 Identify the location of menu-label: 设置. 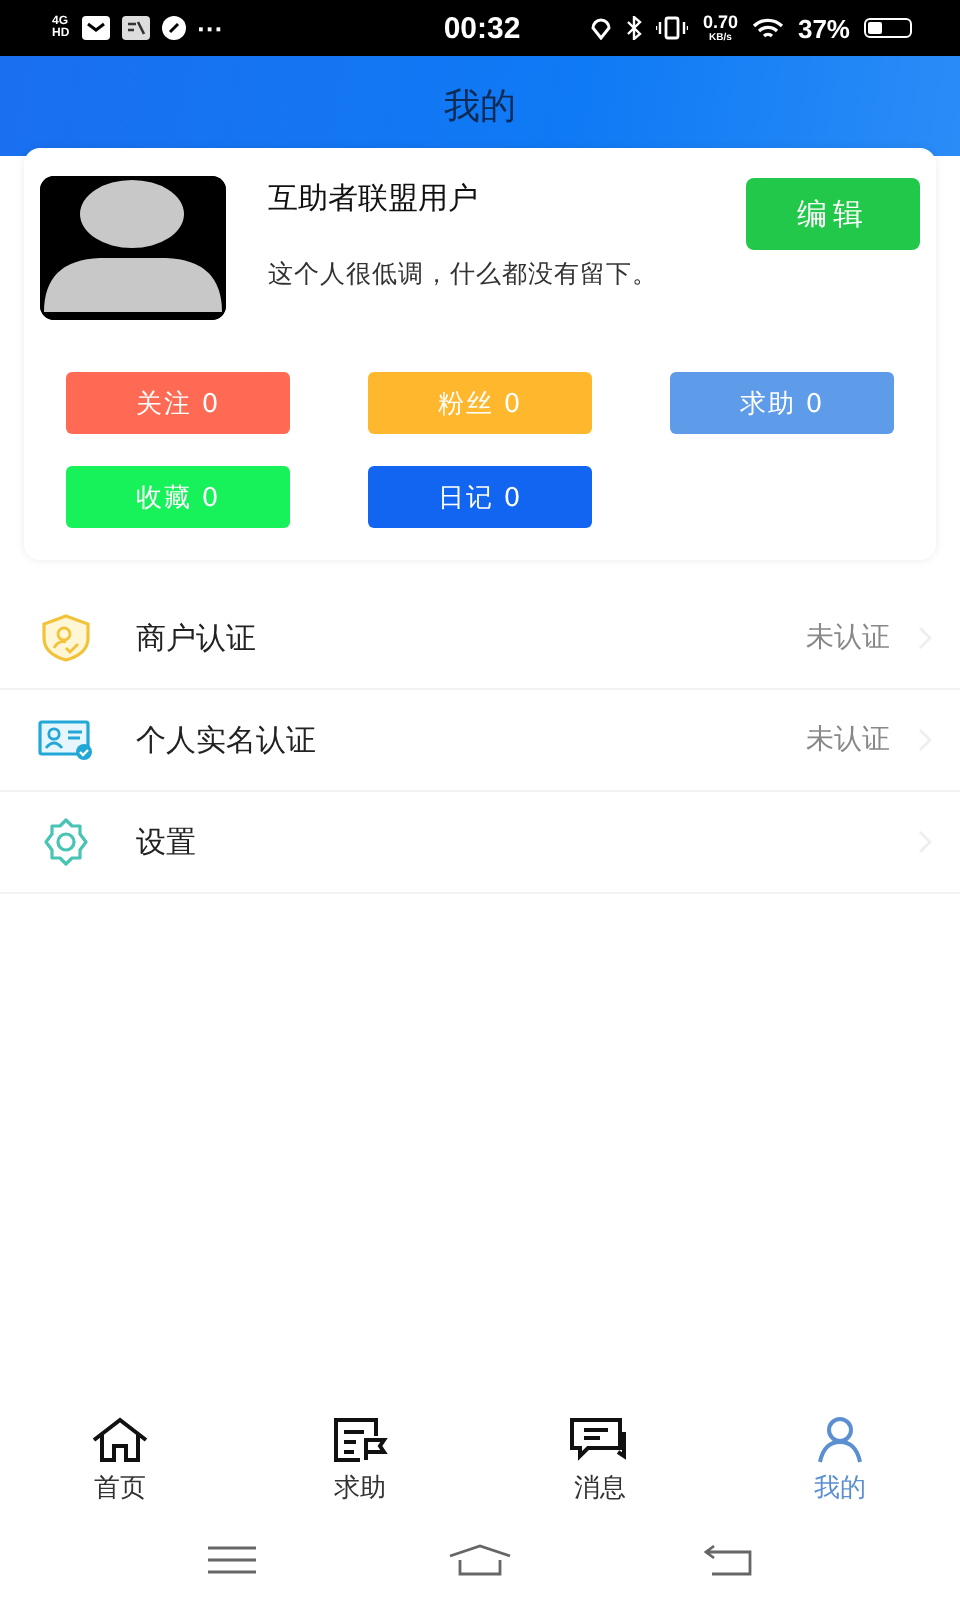
(167, 842).